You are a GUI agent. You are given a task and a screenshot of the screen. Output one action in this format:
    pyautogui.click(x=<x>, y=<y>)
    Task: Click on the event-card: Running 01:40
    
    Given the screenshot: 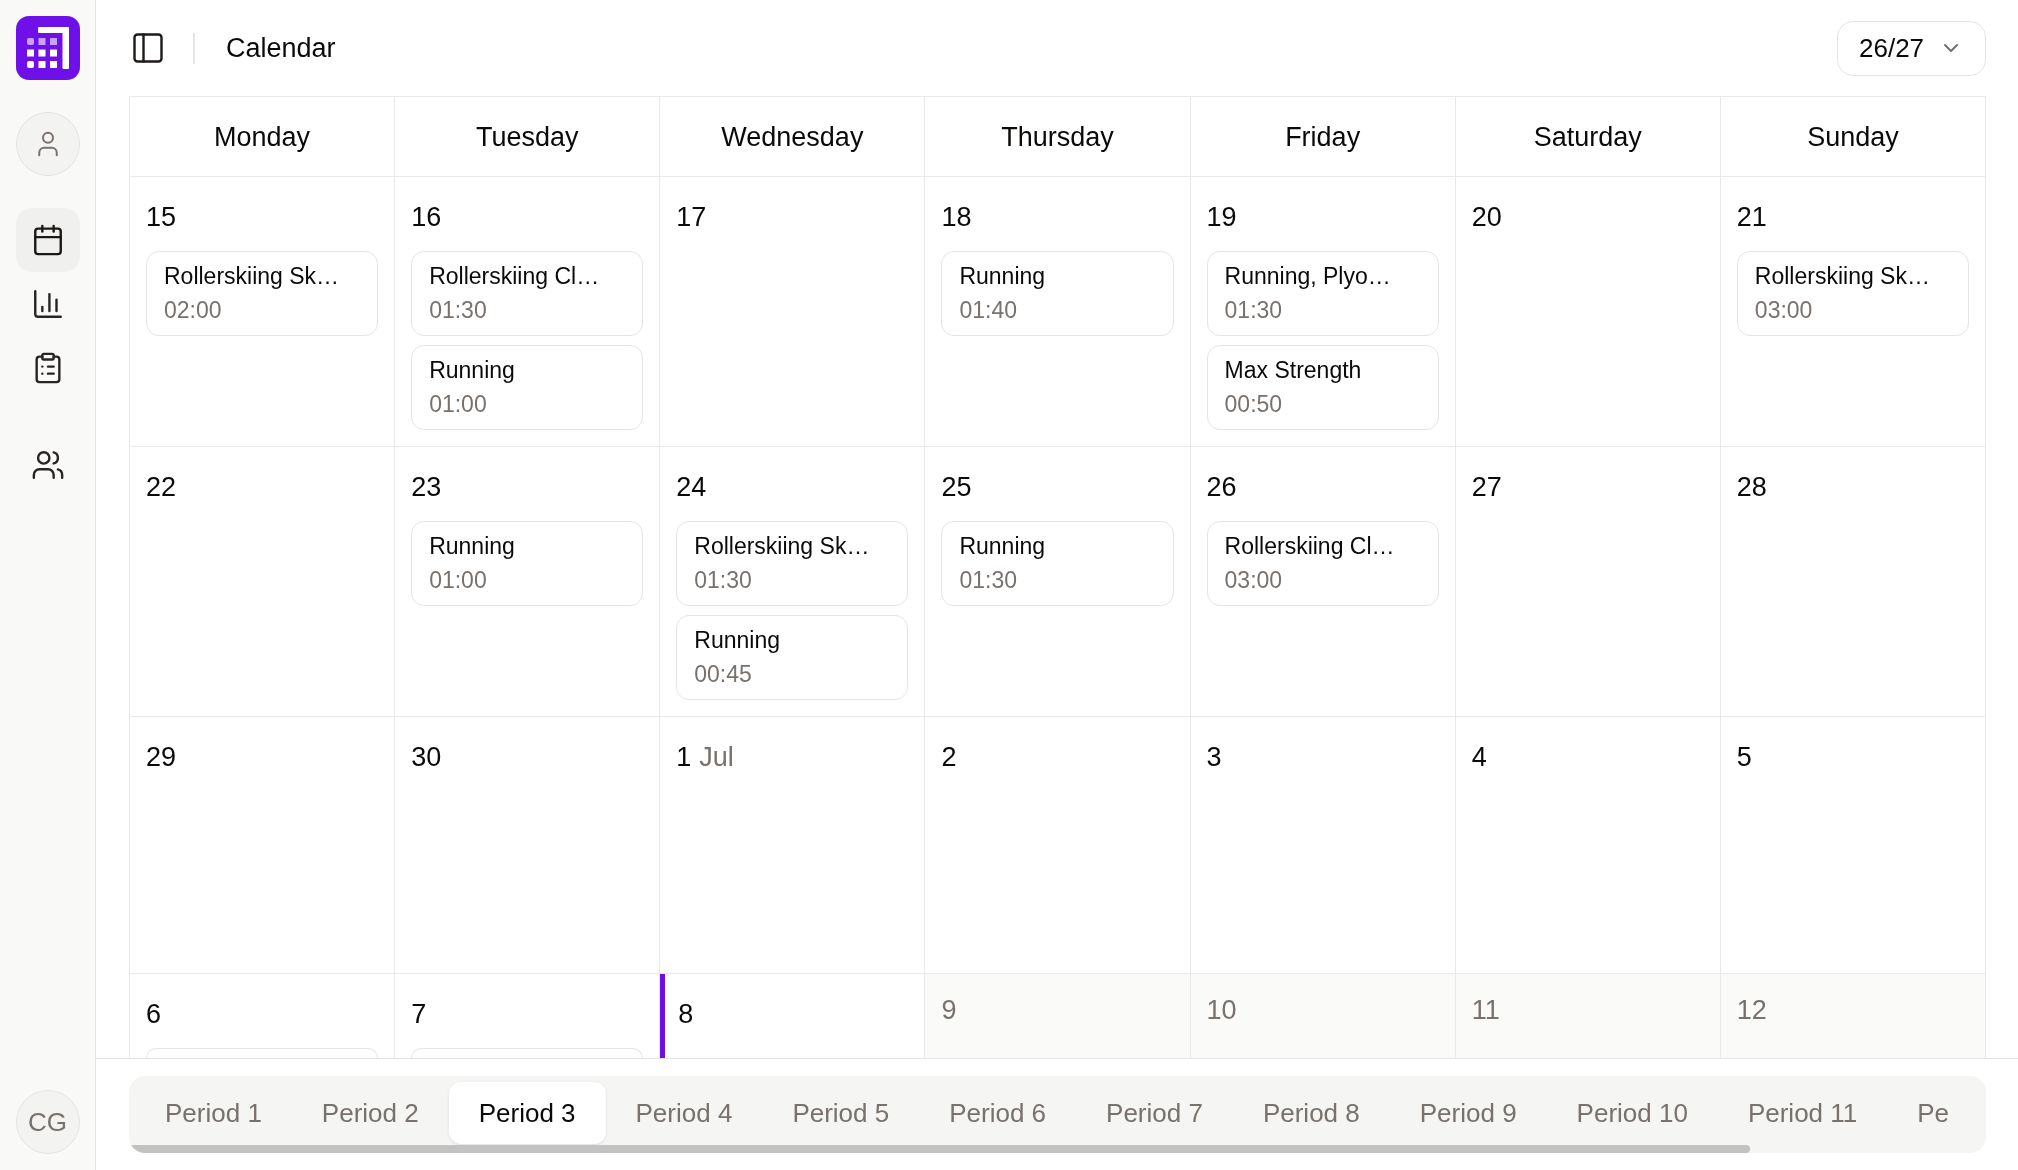 What is the action you would take?
    pyautogui.click(x=1057, y=293)
    